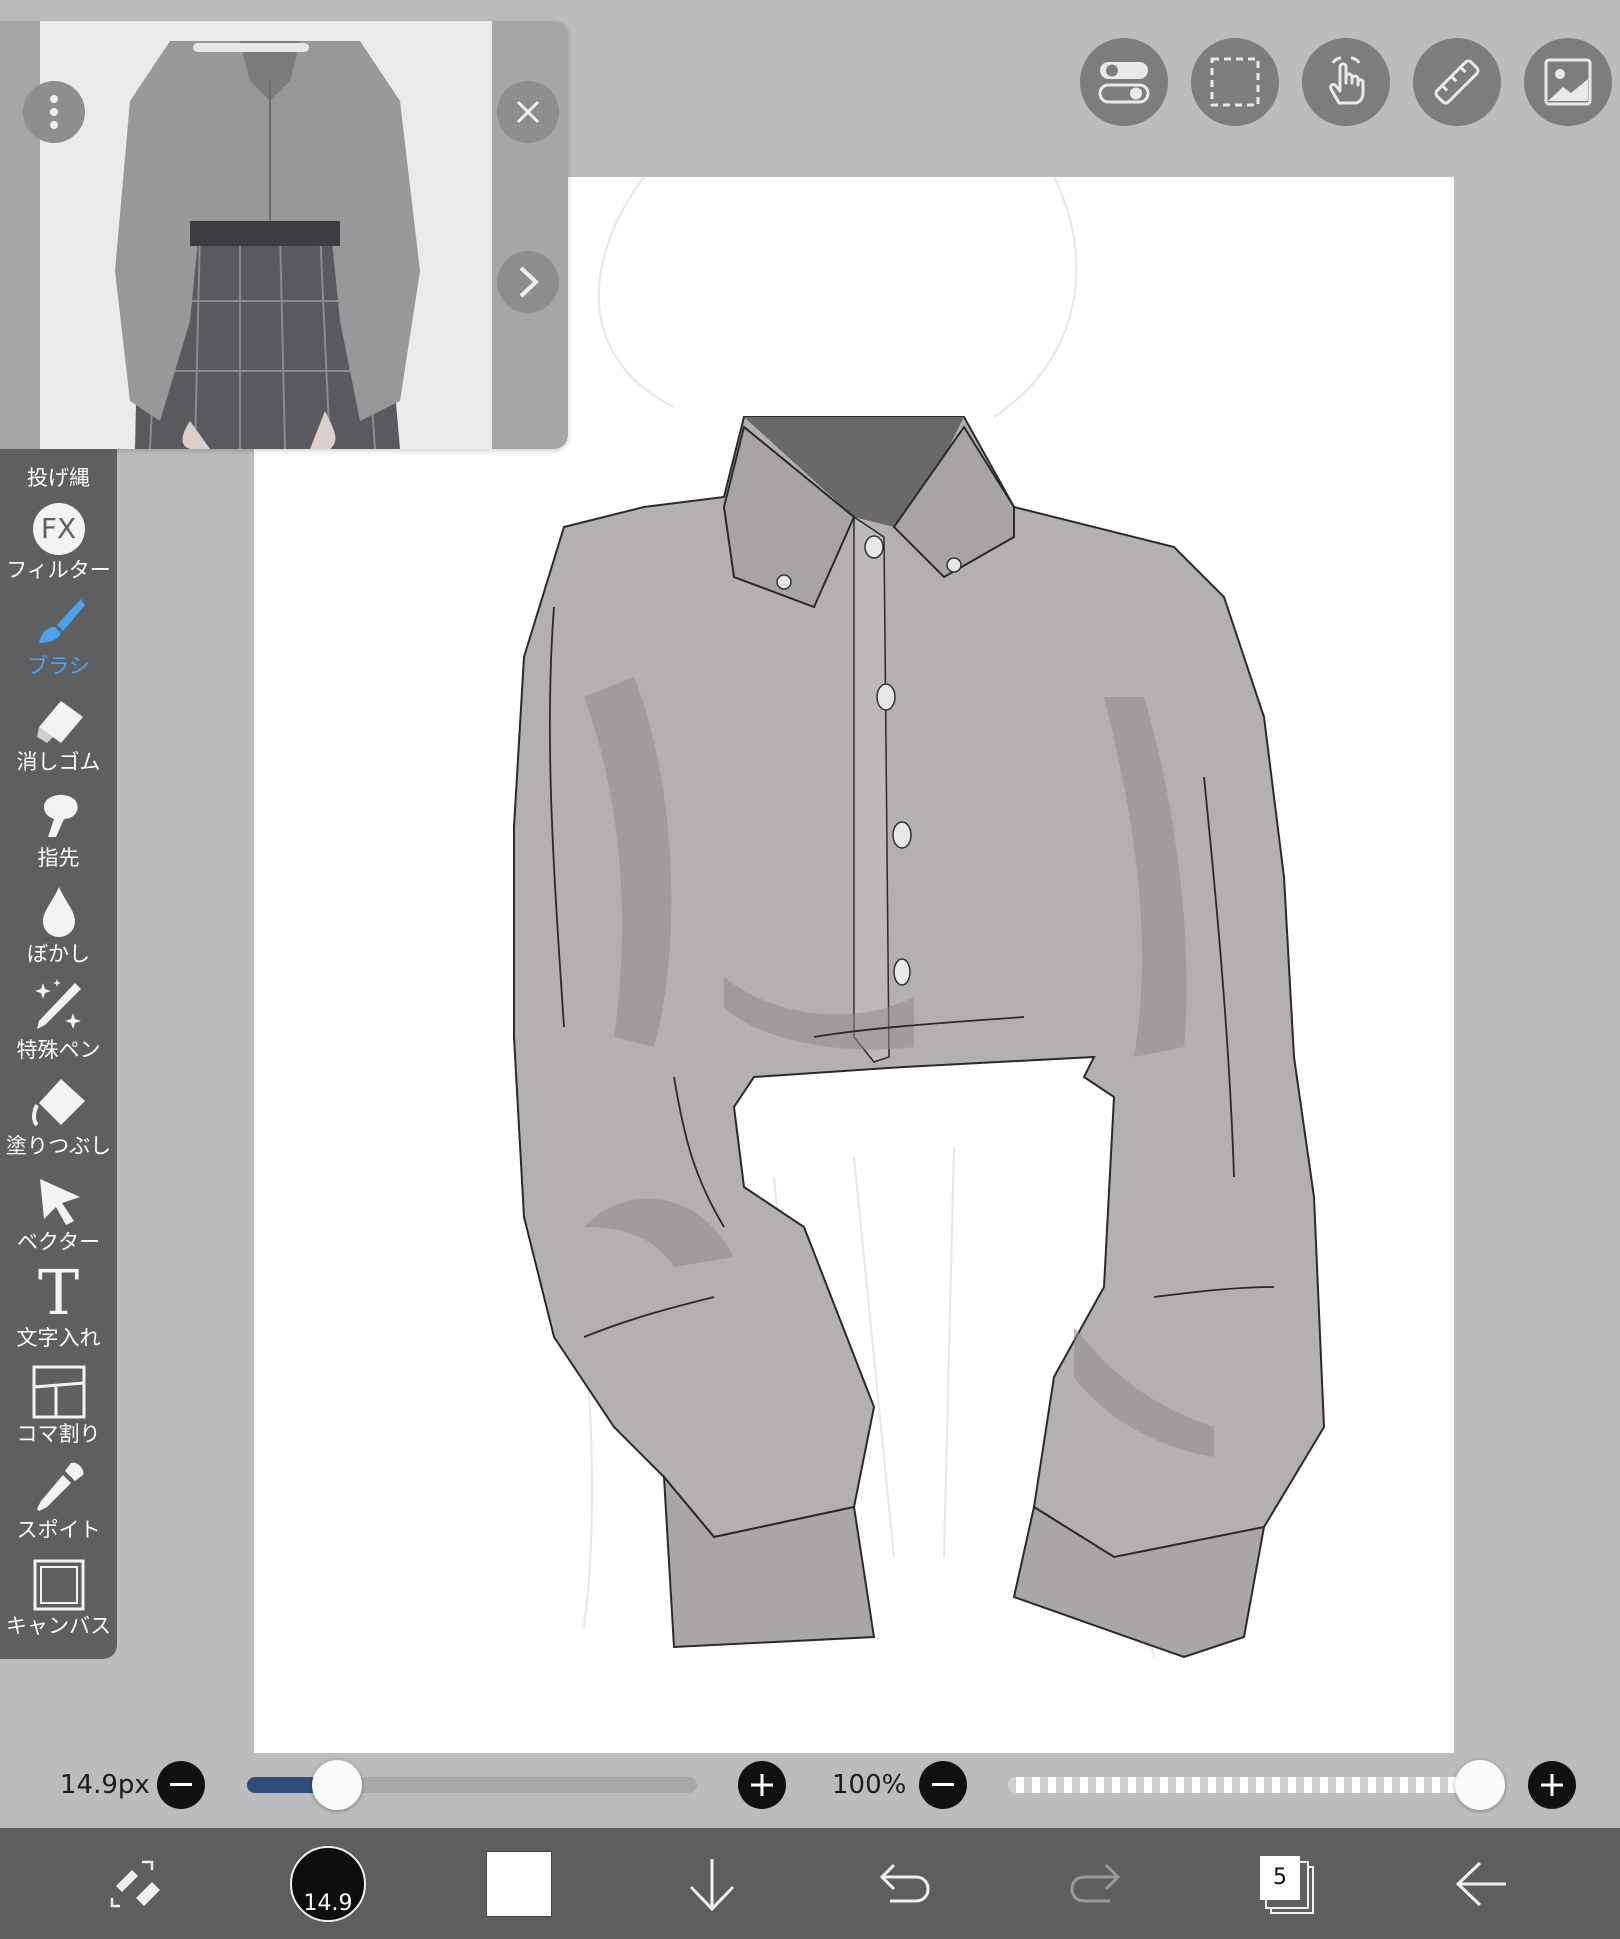 Image resolution: width=1620 pixels, height=1939 pixels. I want to click on layers-count: 5, so click(1280, 1877).